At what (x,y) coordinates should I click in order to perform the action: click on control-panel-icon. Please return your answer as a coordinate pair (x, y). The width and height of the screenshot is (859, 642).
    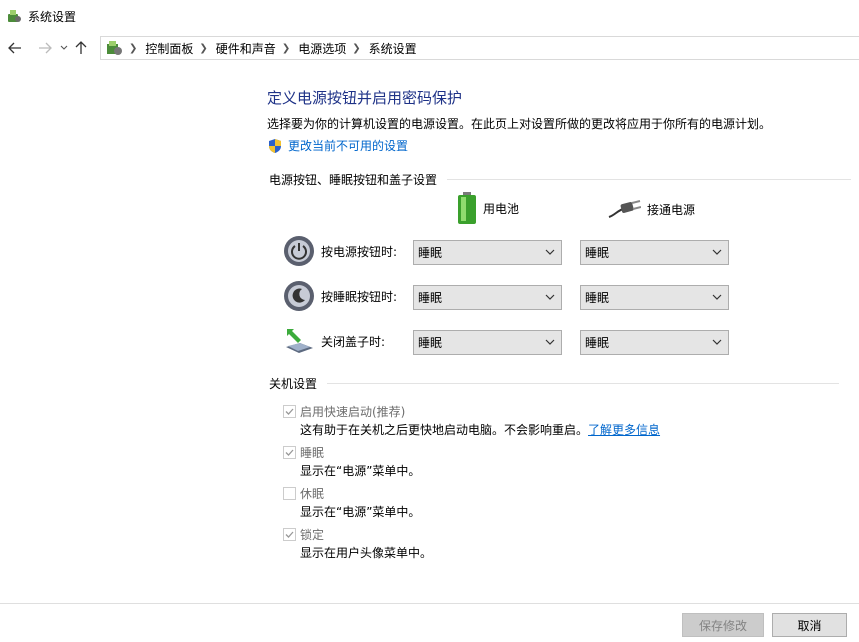
    Looking at the image, I should click on (114, 48).